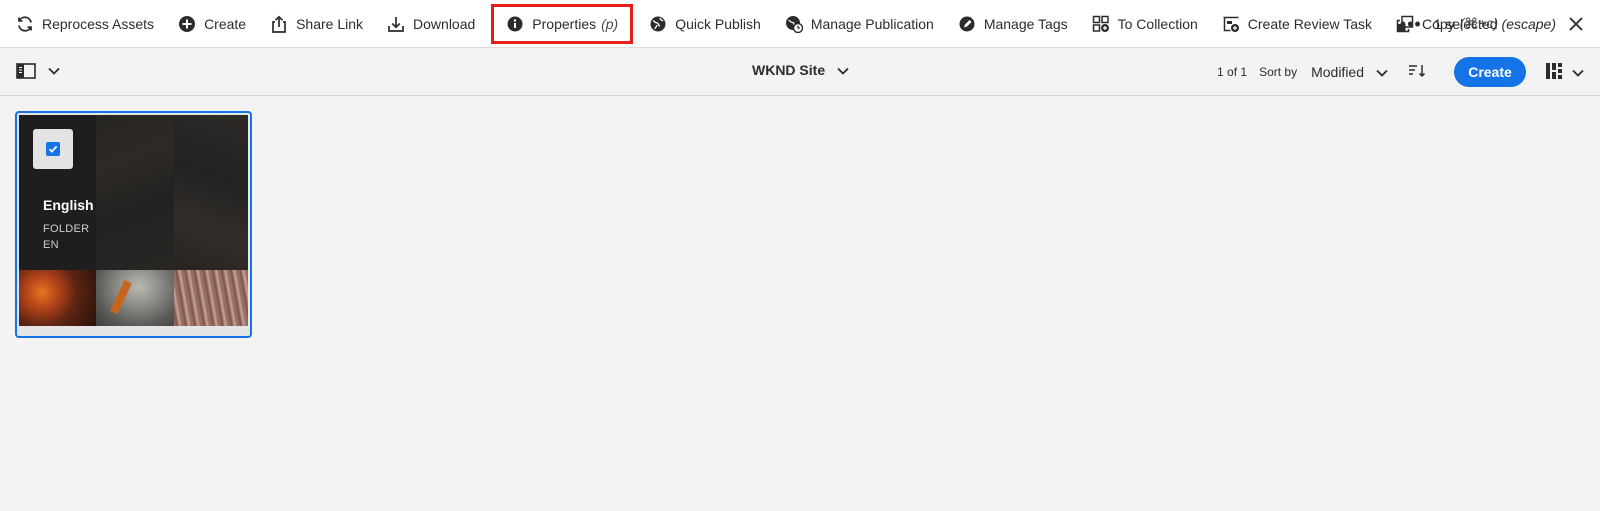 This screenshot has width=1600, height=511. Describe the element at coordinates (1231, 24) in the screenshot. I see `task-add-icon` at that location.